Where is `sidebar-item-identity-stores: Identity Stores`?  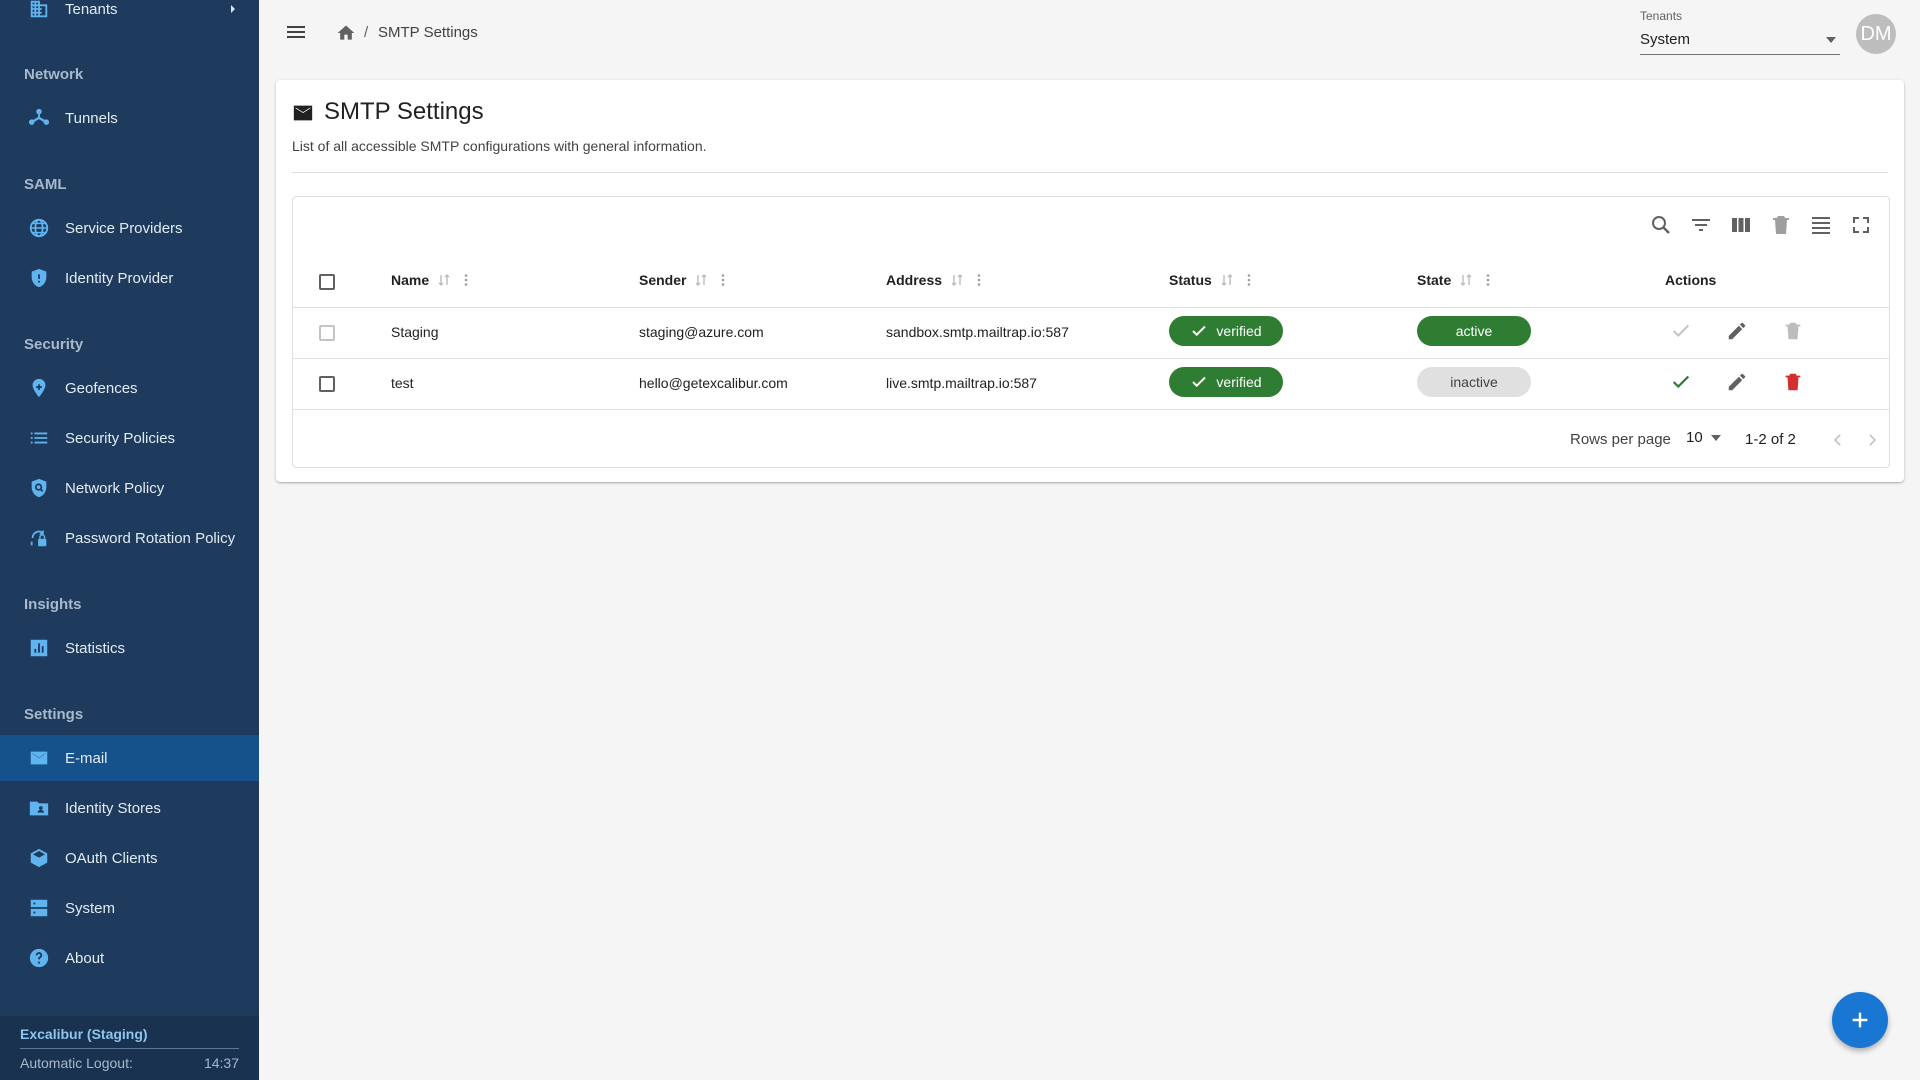
sidebar-item-identity-stores: Identity Stores is located at coordinates (129, 808).